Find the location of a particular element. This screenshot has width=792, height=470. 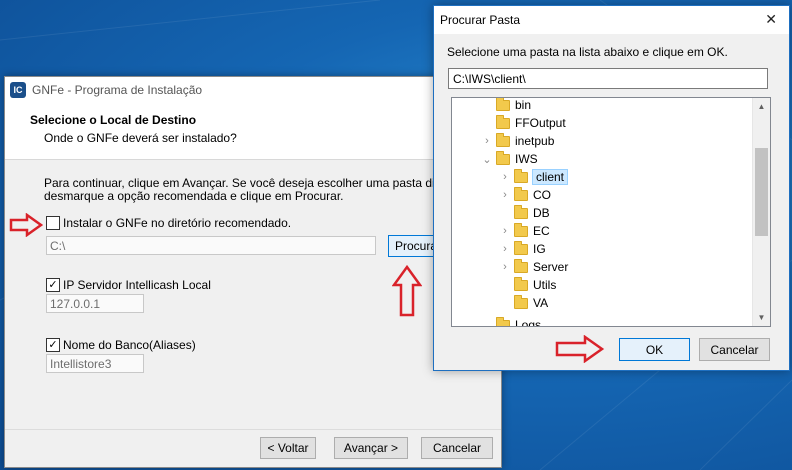

tree-item-label: client is located at coordinates (550, 177).